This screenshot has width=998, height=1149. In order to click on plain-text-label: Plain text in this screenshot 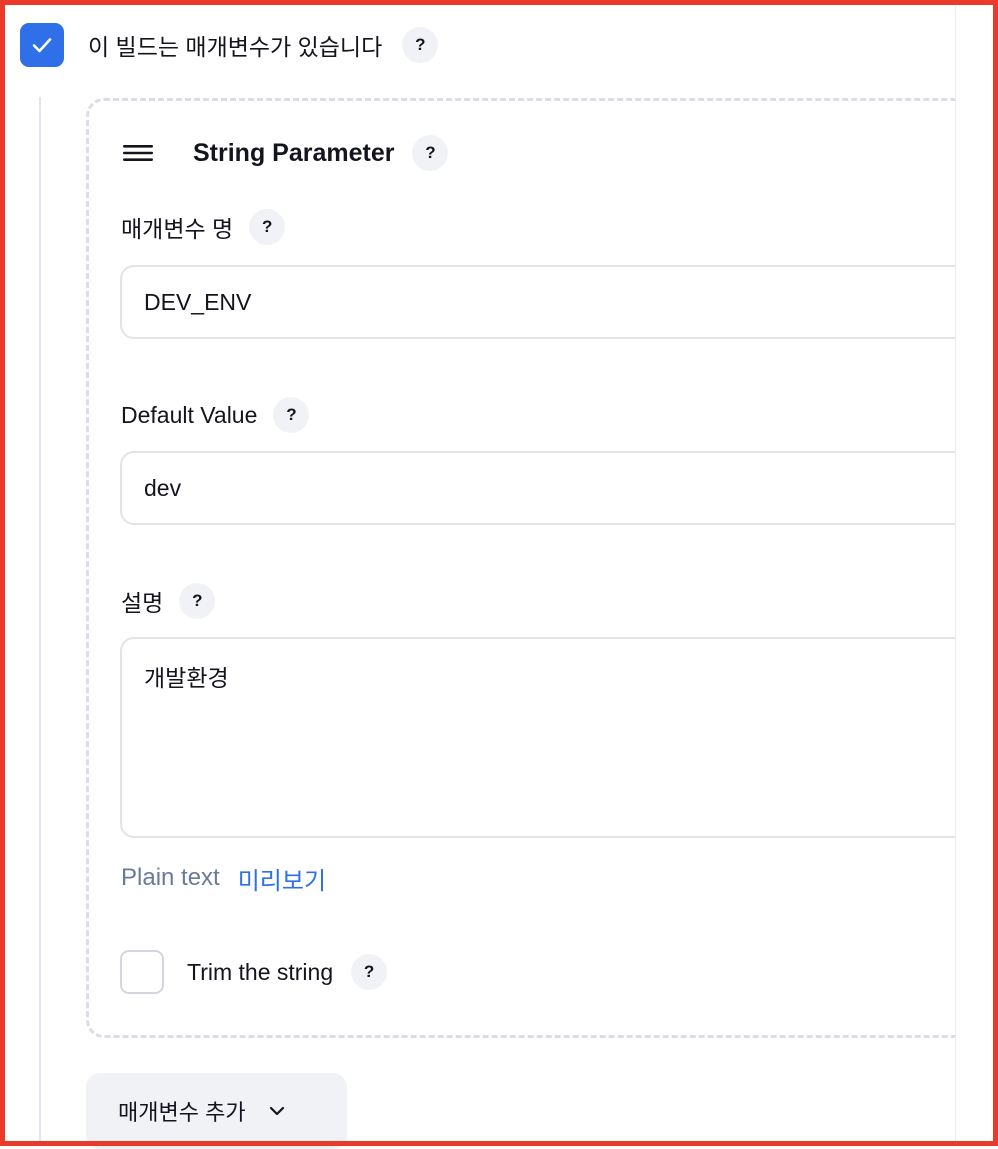, I will do `click(170, 877)`.